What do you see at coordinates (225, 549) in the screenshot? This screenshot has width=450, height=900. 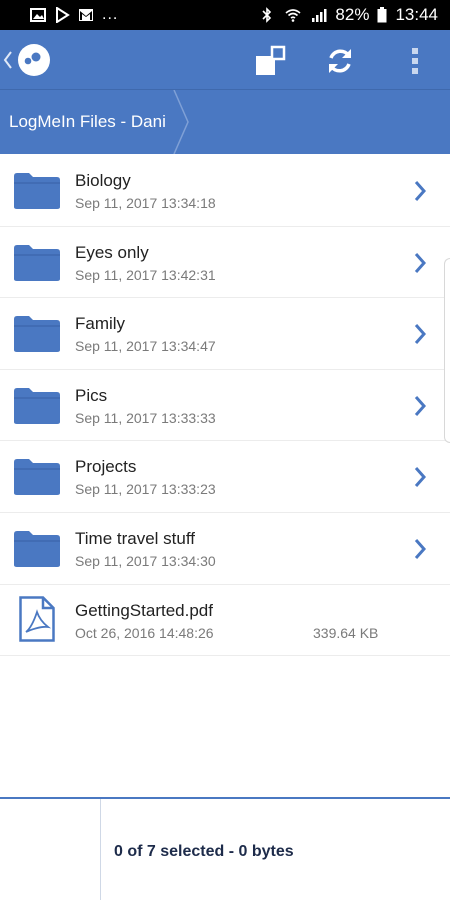 I see `list-item: Time travel stuff Sep 11, 2017 13:34:30` at bounding box center [225, 549].